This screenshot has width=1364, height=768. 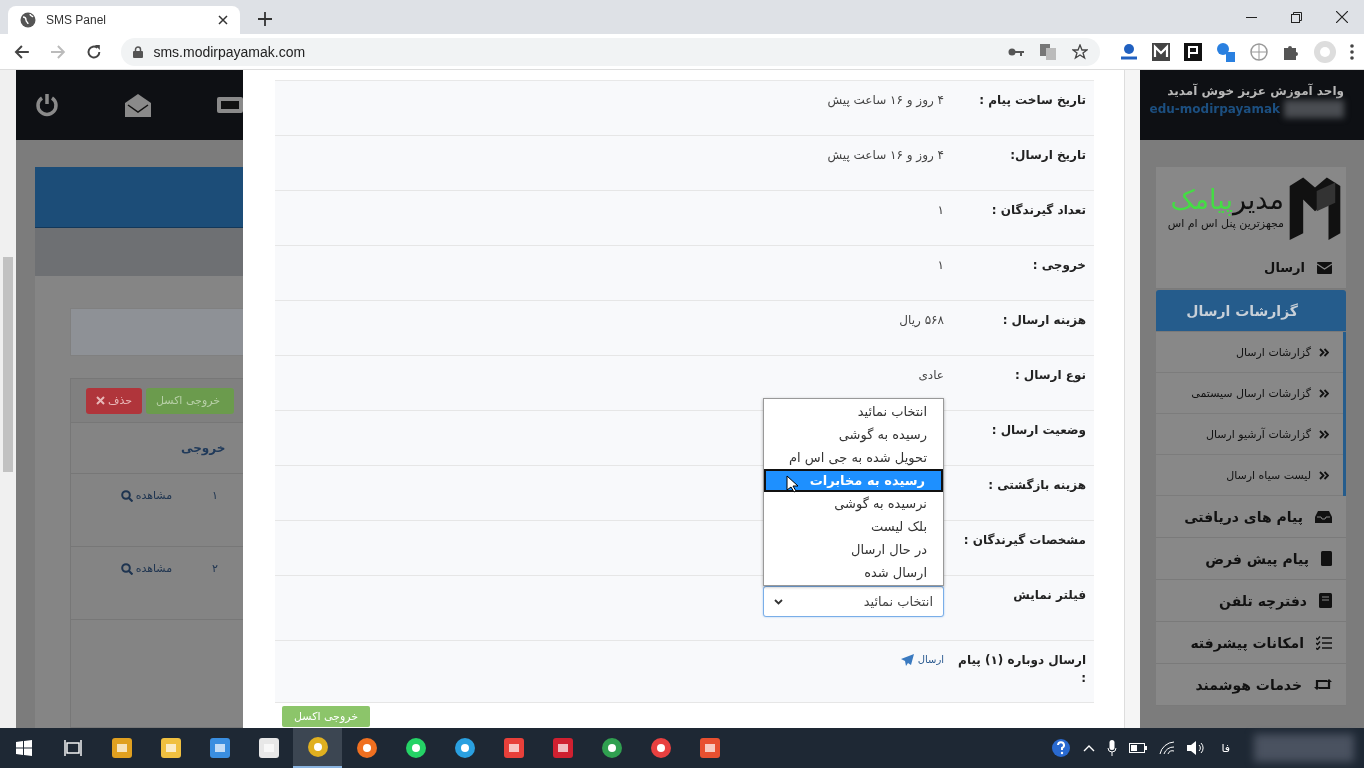 I want to click on field-label: ارسال دوباره (۱) پیام :, so click(x=1022, y=669).